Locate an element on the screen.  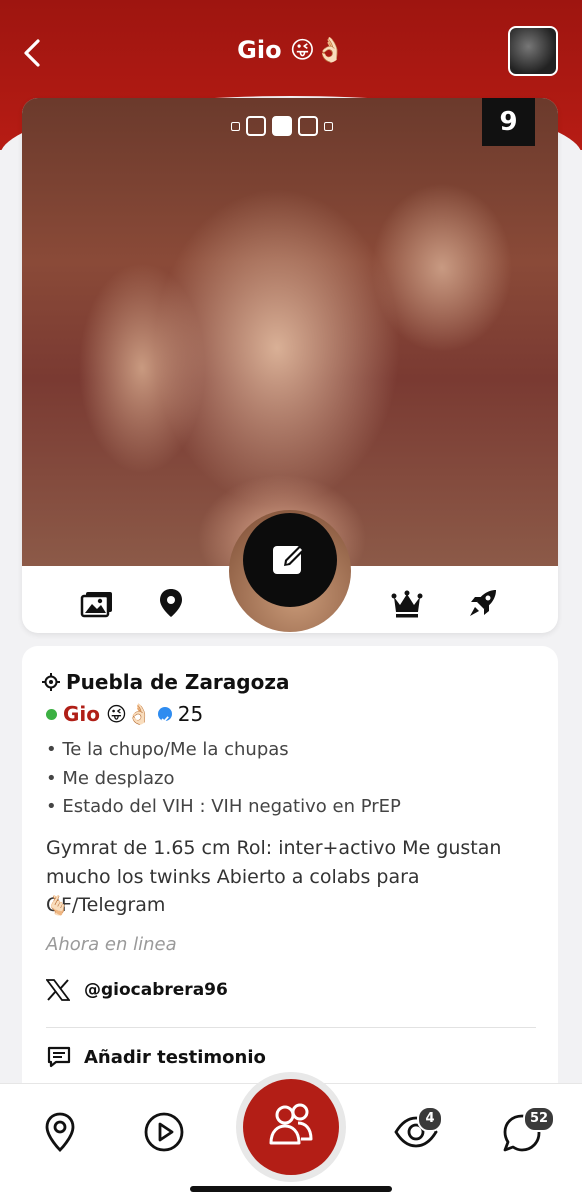
profile-thumbnail is located at coordinates (533, 51).